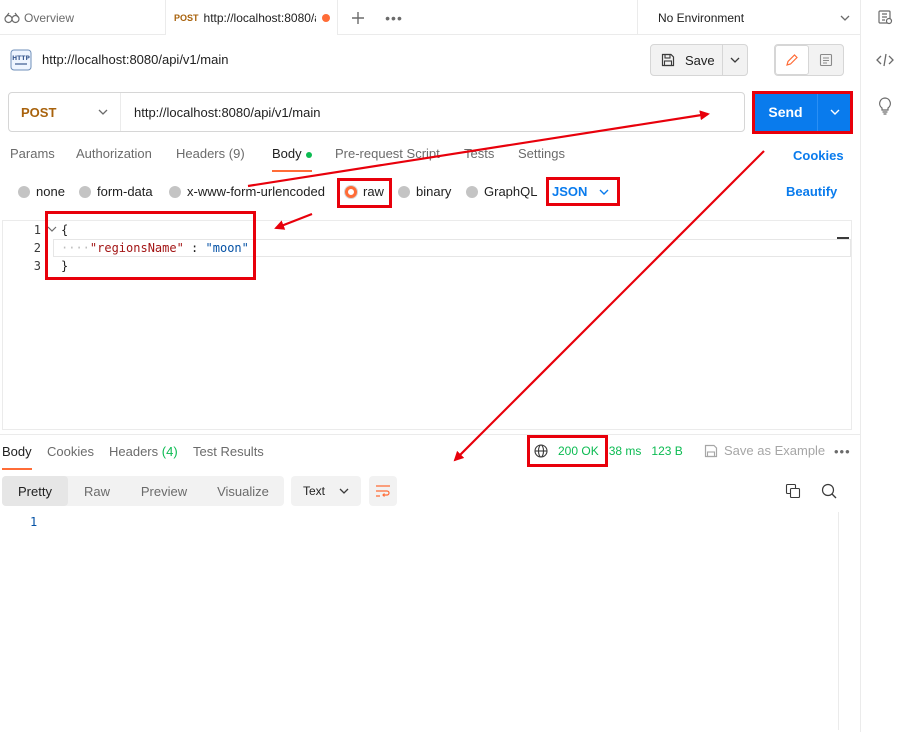 This screenshot has width=908, height=732. I want to click on view-raw-label: Raw, so click(96, 491).